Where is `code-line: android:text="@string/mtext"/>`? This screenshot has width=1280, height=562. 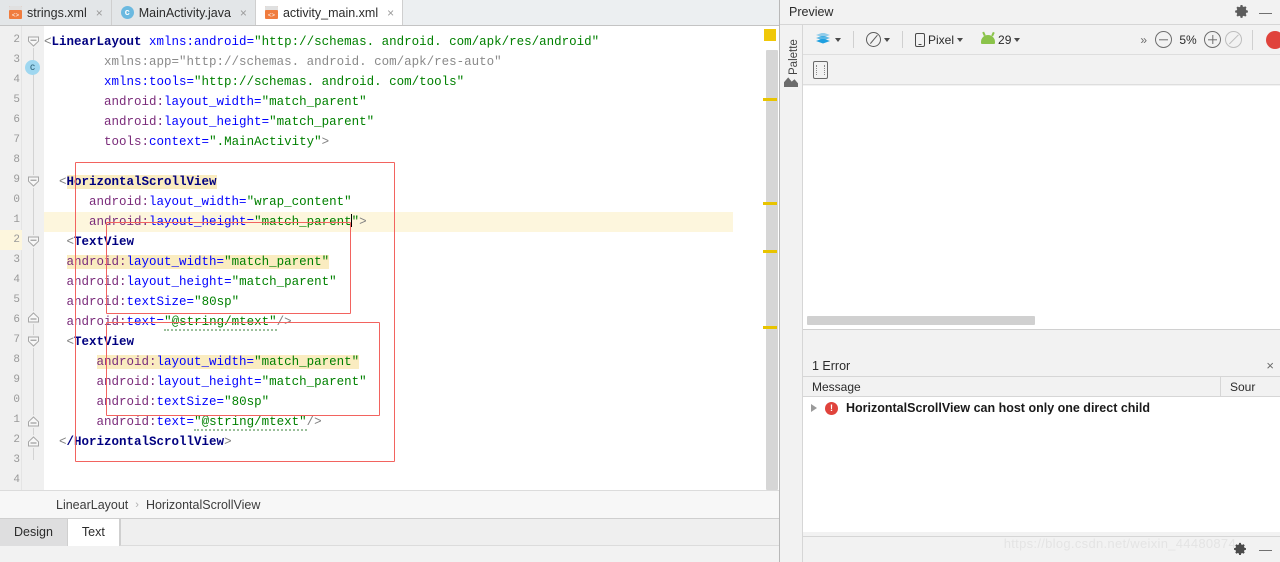 code-line: android:text="@string/mtext"/> is located at coordinates (179, 323).